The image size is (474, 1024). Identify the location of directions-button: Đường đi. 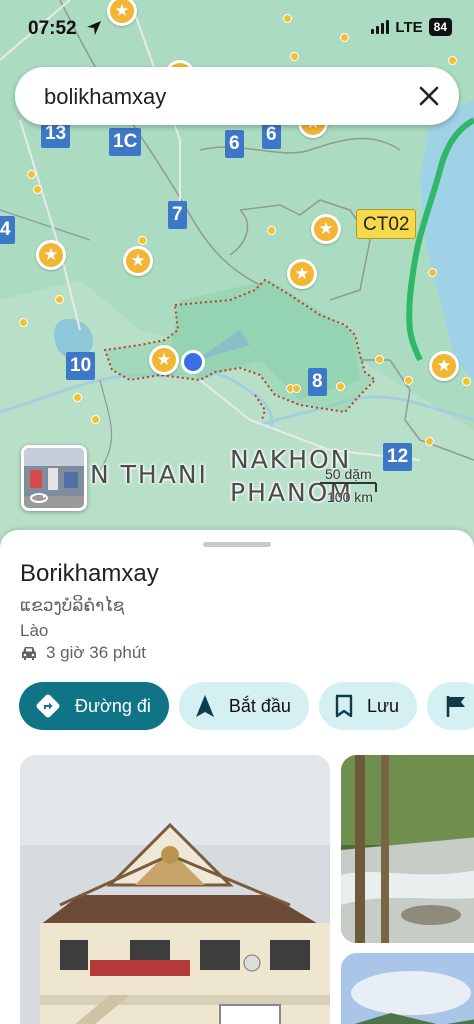
(94, 706).